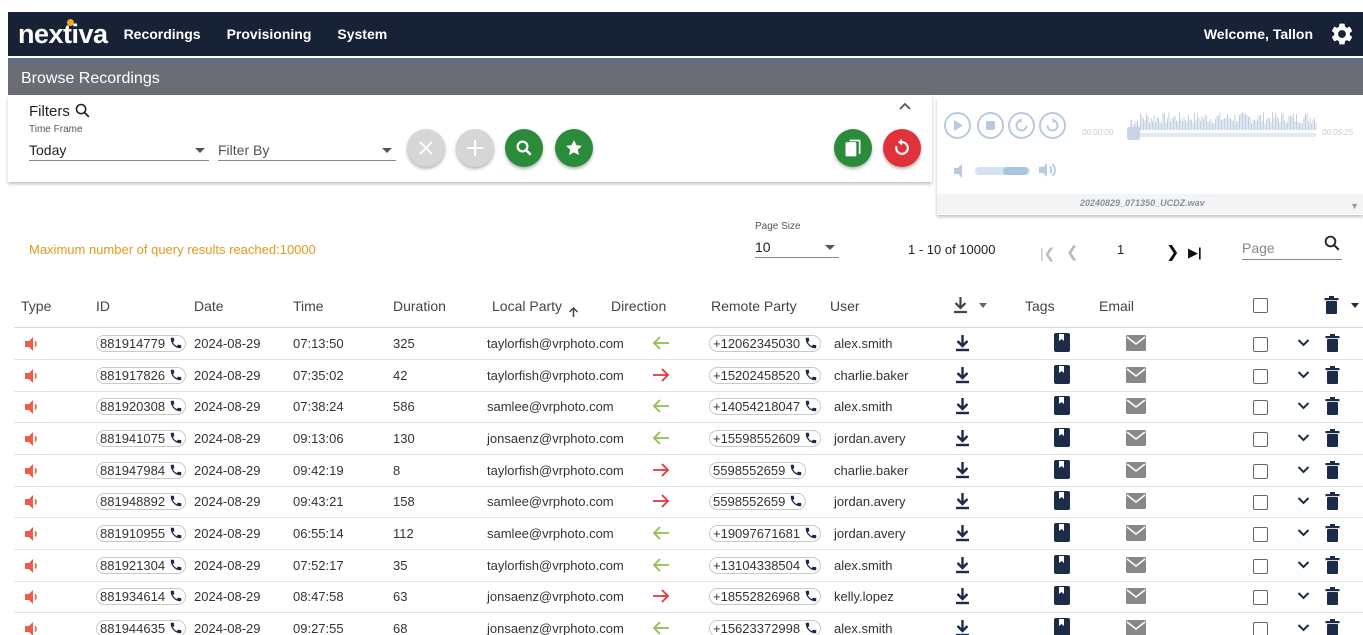 The width and height of the screenshot is (1363, 635). I want to click on timeframe-select: Today, so click(119, 150).